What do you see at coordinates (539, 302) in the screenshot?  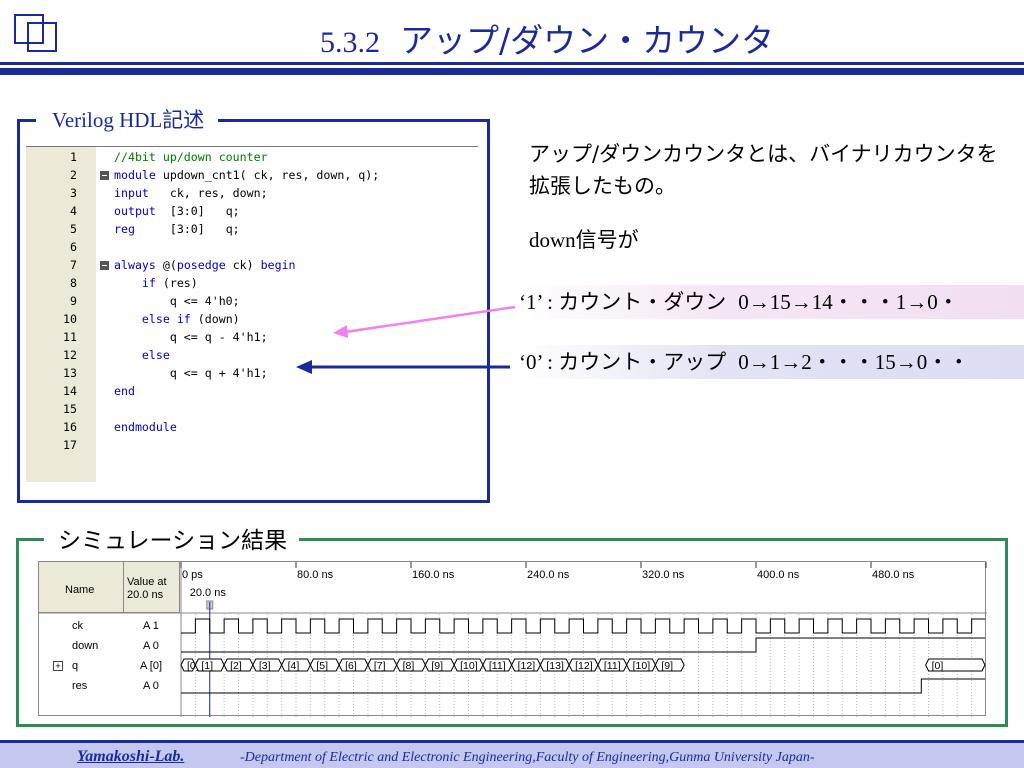 I see `case1-value: ‘1’ :` at bounding box center [539, 302].